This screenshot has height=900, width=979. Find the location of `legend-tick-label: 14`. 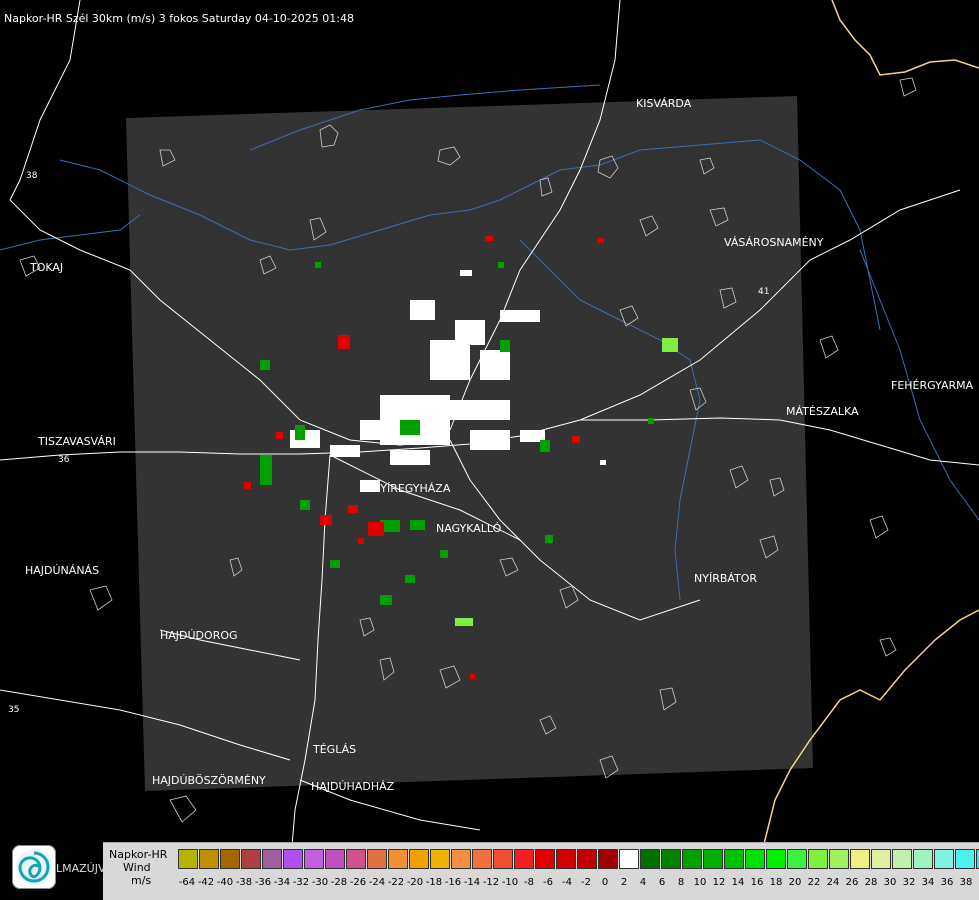

legend-tick-label: 14 is located at coordinates (738, 882).